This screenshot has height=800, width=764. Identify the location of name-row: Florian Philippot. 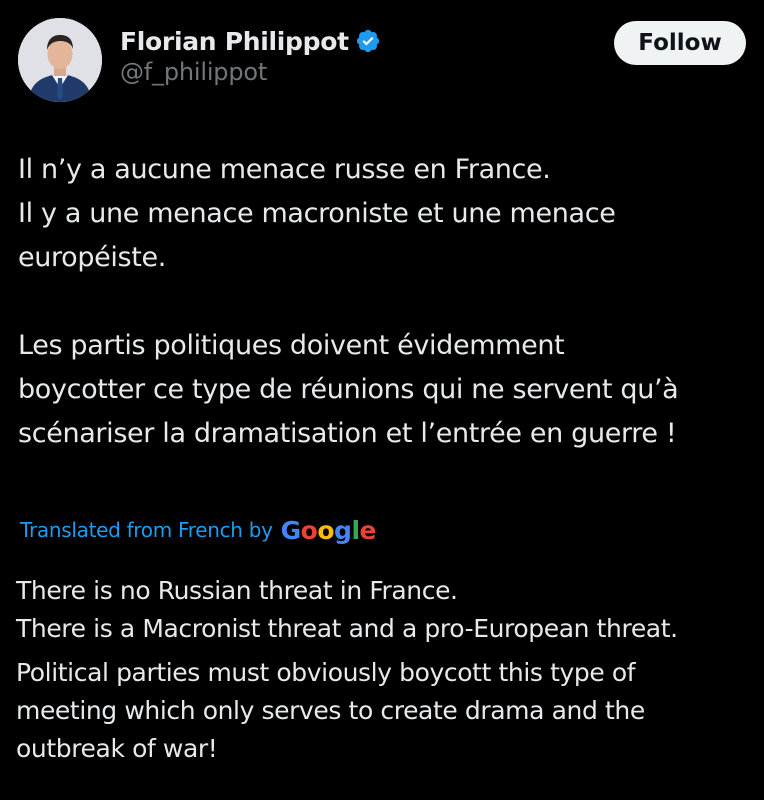
(250, 41).